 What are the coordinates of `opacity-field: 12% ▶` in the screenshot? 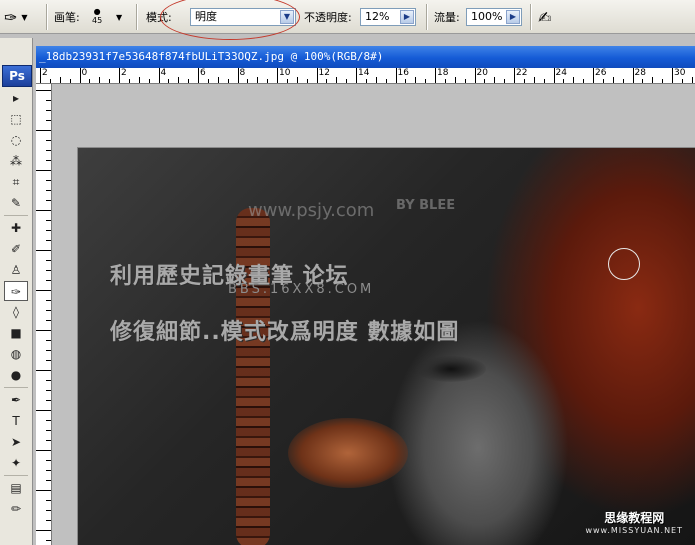 It's located at (388, 17).